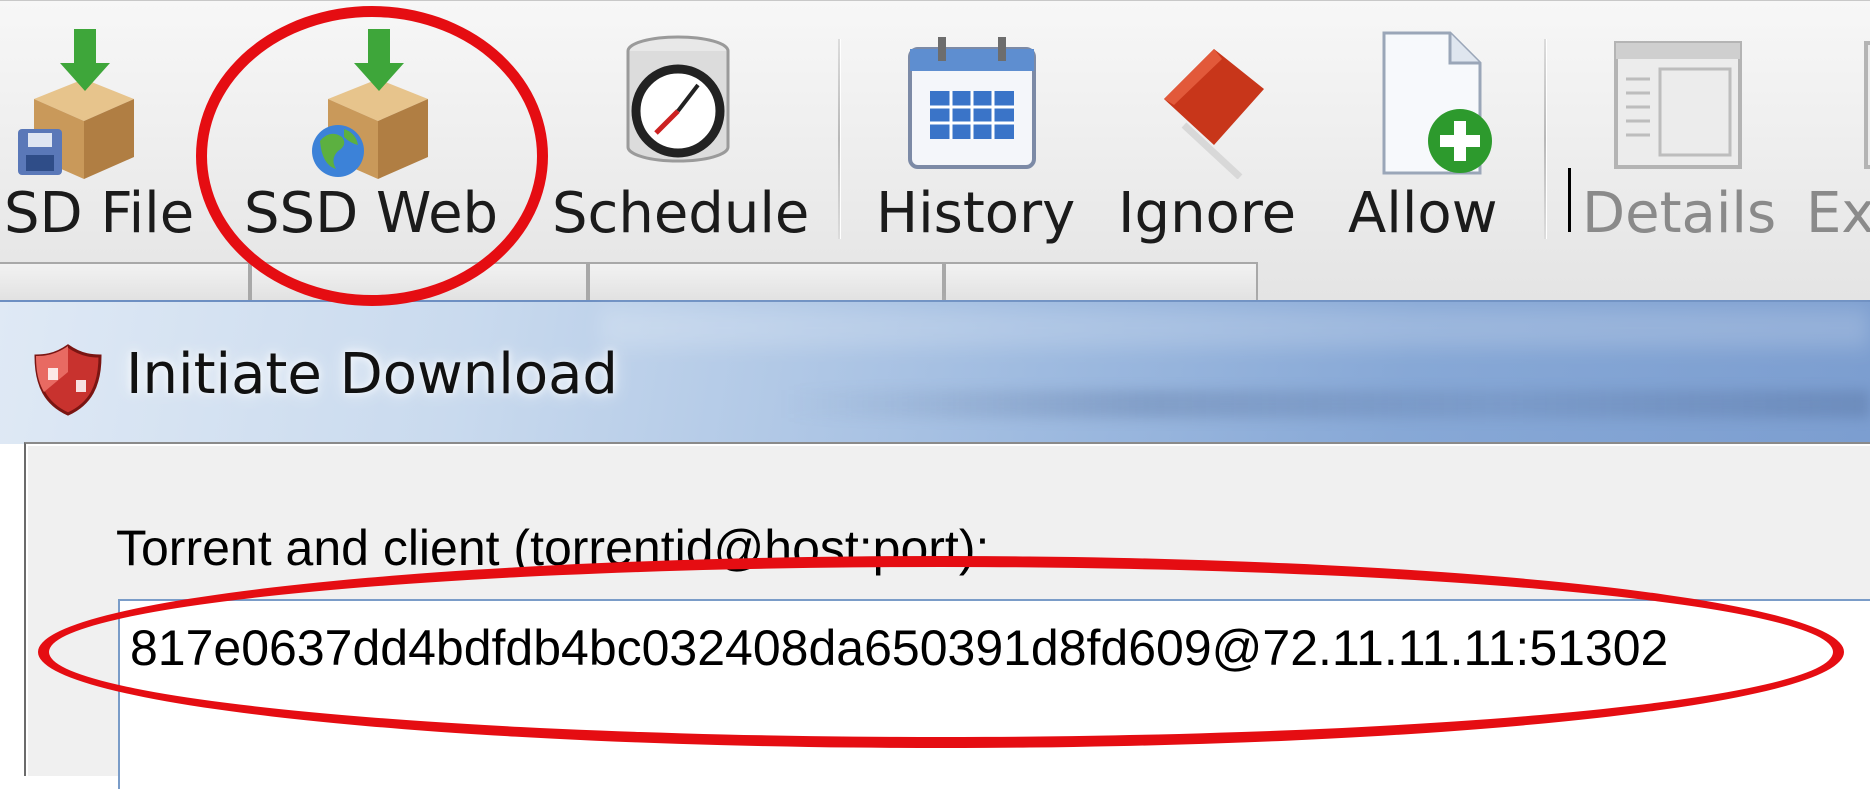 The width and height of the screenshot is (1870, 789). Describe the element at coordinates (1838, 213) in the screenshot. I see `export-label: Ex` at that location.